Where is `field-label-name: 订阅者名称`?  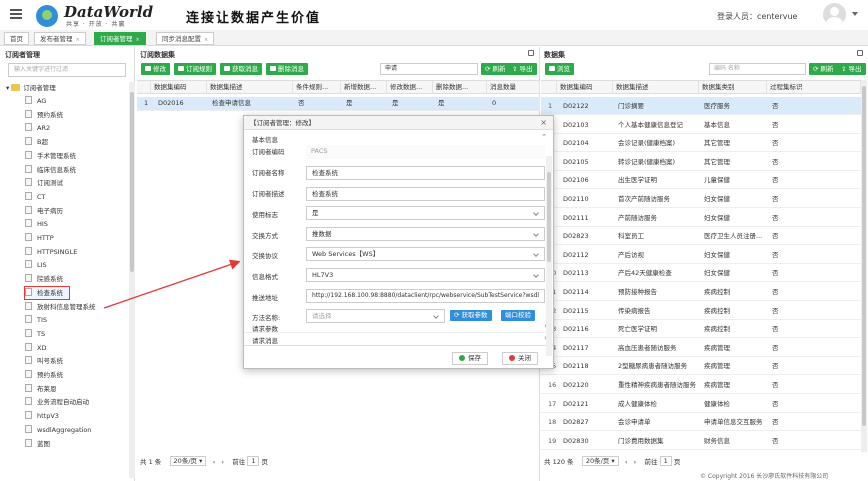 field-label-name: 订阅者名称 is located at coordinates (268, 173).